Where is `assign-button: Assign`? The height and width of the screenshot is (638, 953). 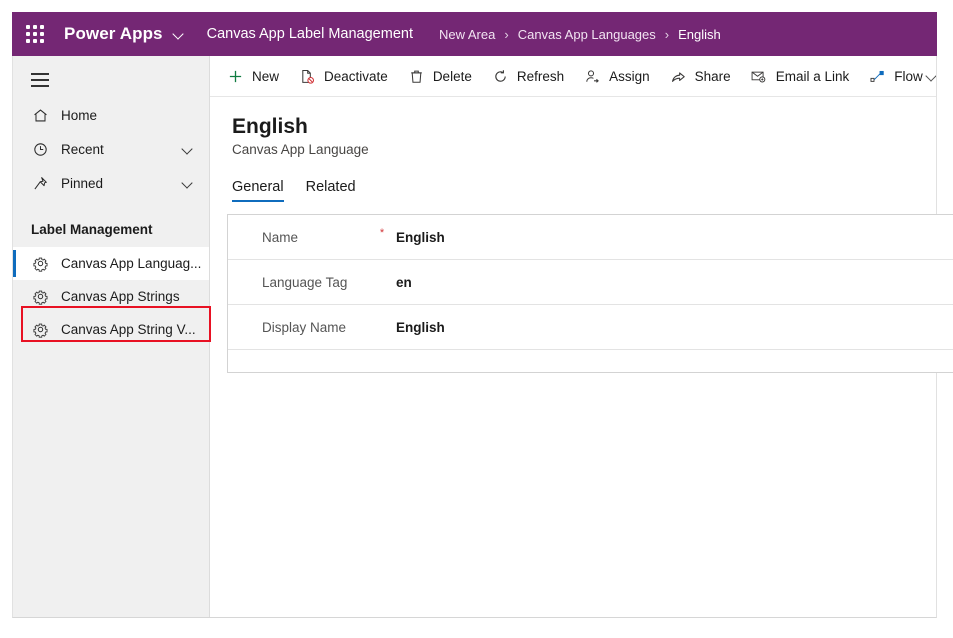
assign-button: Assign is located at coordinates (617, 76).